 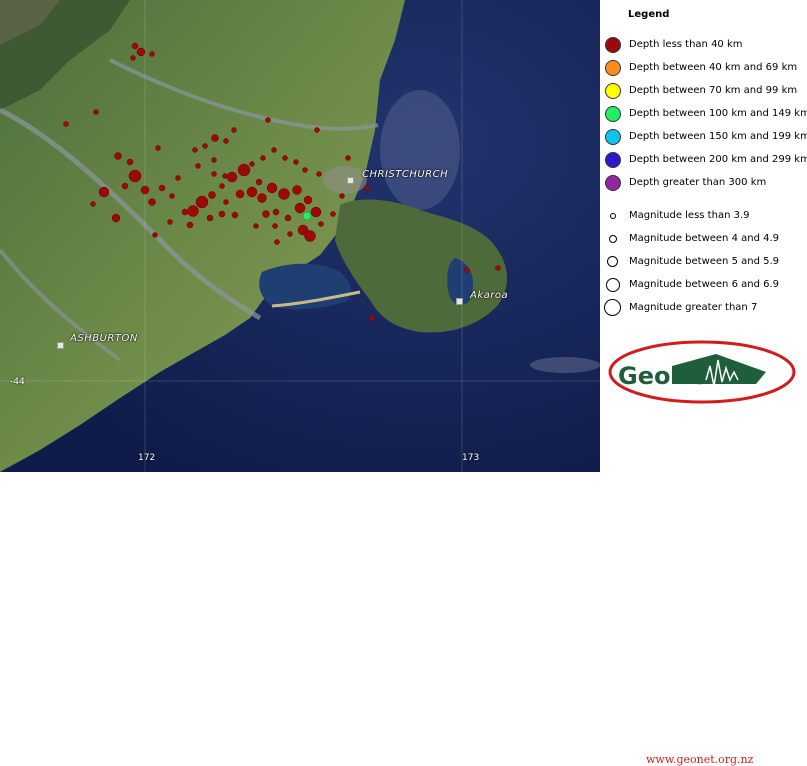 What do you see at coordinates (350, 180) in the screenshot?
I see `christchurch-marker` at bounding box center [350, 180].